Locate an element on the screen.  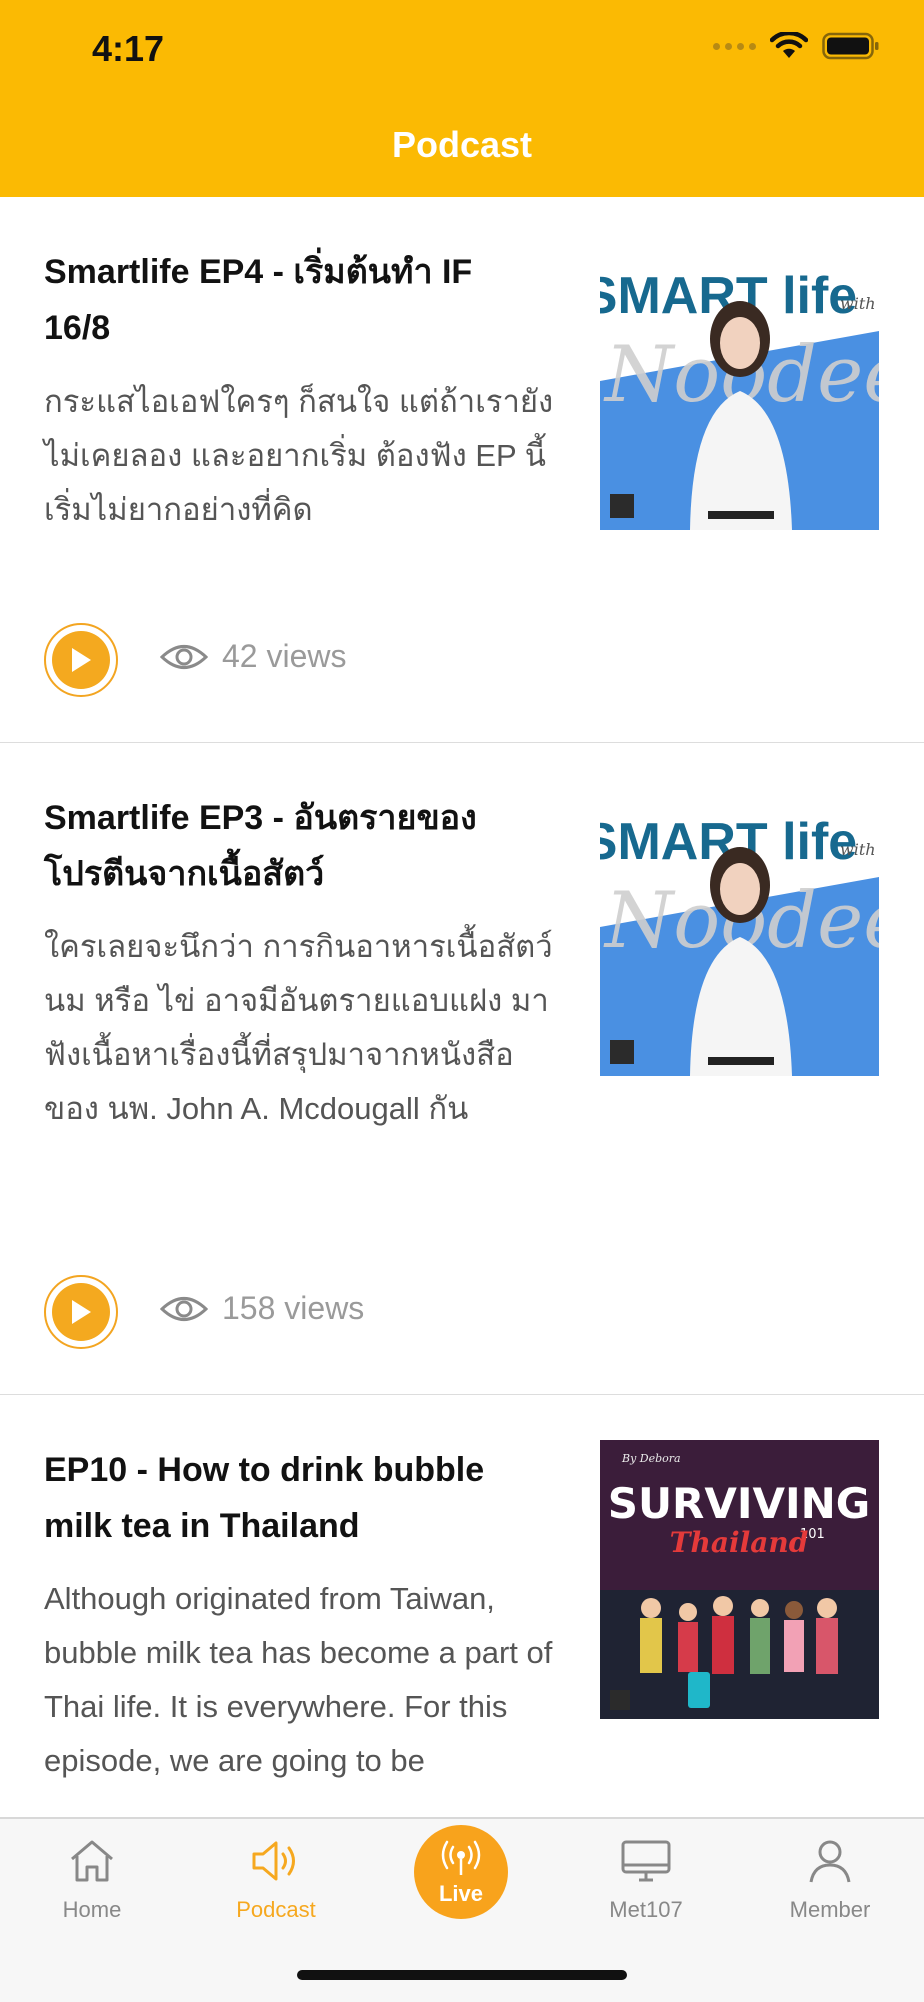
tab-label: Live is located at coordinates (461, 1893).